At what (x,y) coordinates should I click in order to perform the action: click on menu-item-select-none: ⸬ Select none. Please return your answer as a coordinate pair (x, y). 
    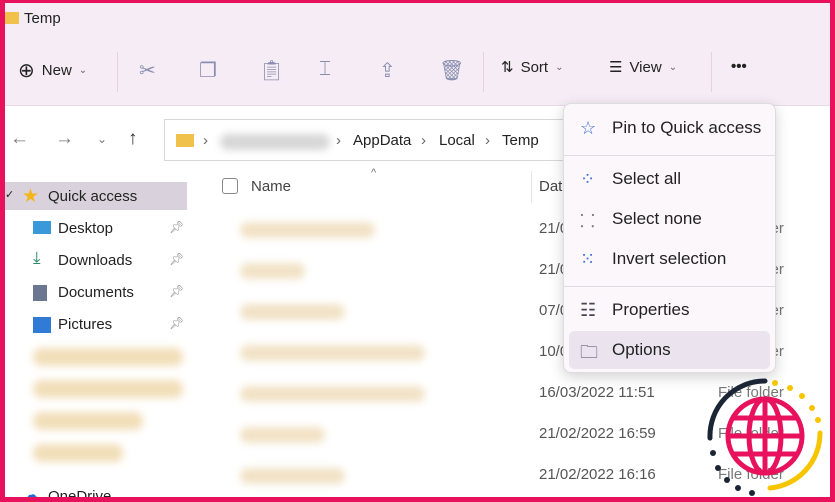
    Looking at the image, I should click on (669, 219).